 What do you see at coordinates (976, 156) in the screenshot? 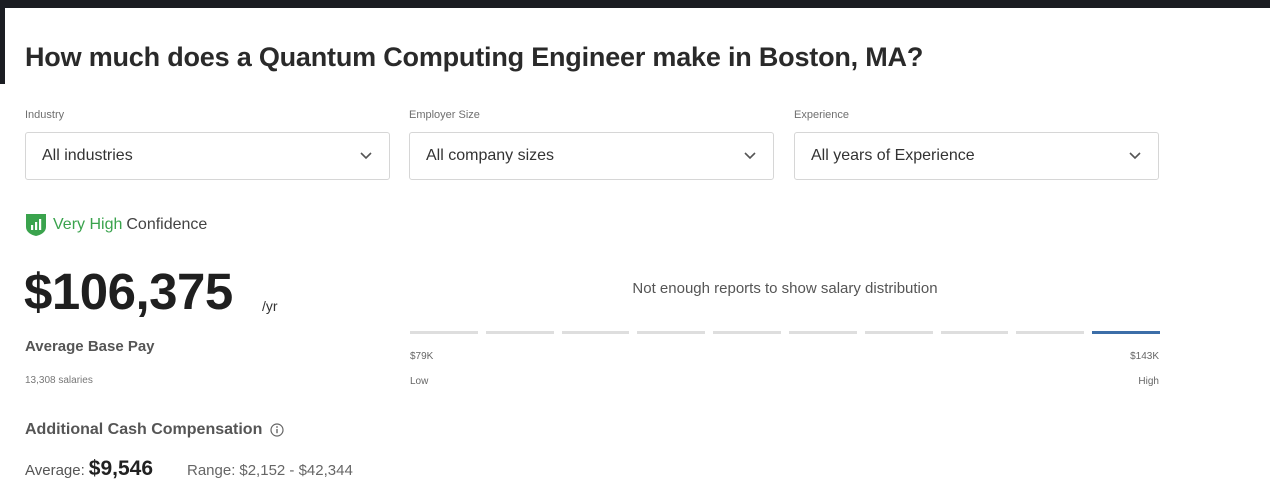
I see `experience-select: All years of Experience` at bounding box center [976, 156].